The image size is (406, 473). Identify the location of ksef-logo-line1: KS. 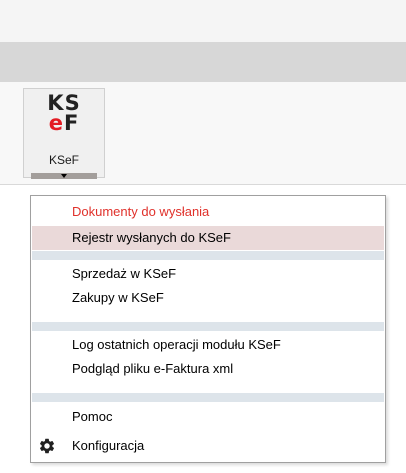
(64, 103).